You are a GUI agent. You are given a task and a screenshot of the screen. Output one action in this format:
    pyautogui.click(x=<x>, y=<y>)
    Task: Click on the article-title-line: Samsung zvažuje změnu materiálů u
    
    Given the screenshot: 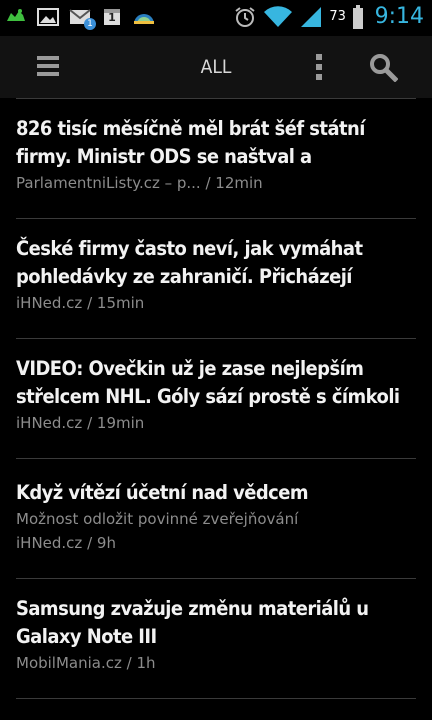 What is the action you would take?
    pyautogui.click(x=192, y=608)
    